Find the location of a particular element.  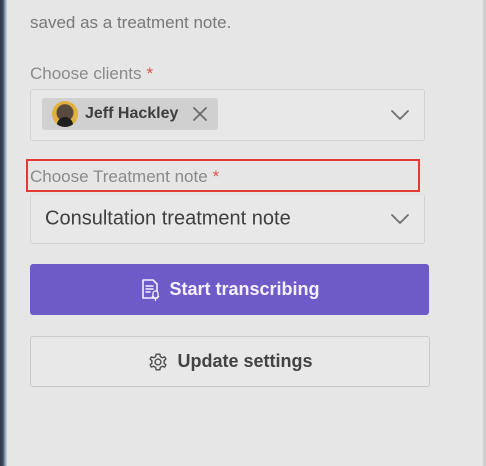

start-transcribing-label: Start transcribing is located at coordinates (244, 289).